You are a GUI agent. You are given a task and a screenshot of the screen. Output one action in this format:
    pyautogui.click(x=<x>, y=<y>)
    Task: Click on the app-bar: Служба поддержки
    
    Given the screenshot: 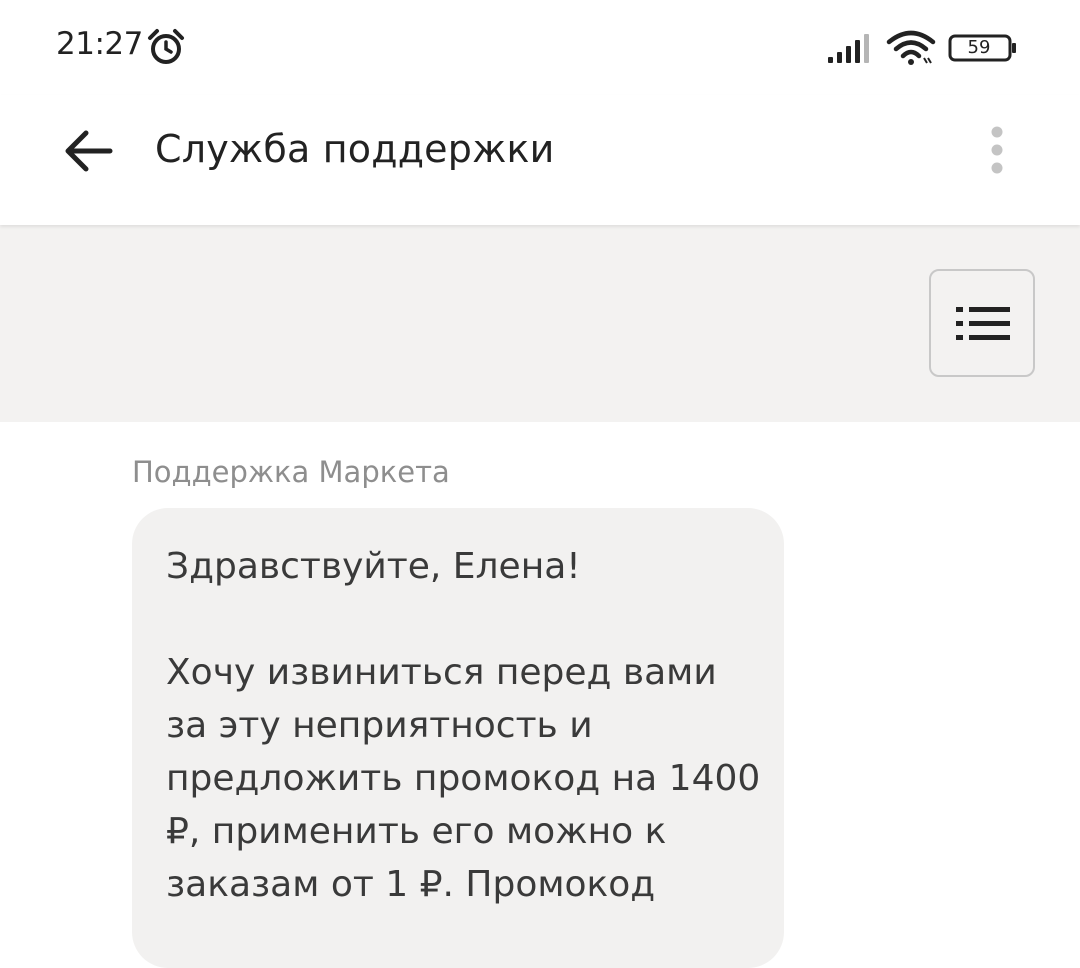 What is the action you would take?
    pyautogui.click(x=540, y=160)
    